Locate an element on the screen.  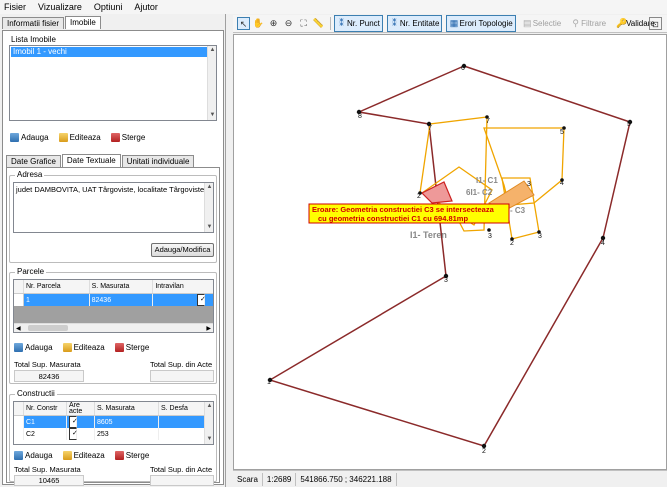
imobile-actions: Adauga Editeaza Sterge is located at coordinates (82, 137).